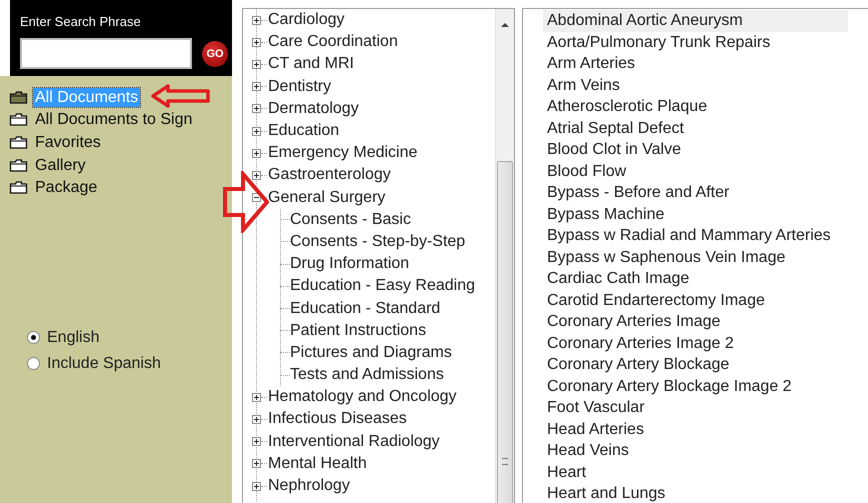  What do you see at coordinates (705, 343) in the screenshot?
I see `document-item: Coronary Arteries Image 2` at bounding box center [705, 343].